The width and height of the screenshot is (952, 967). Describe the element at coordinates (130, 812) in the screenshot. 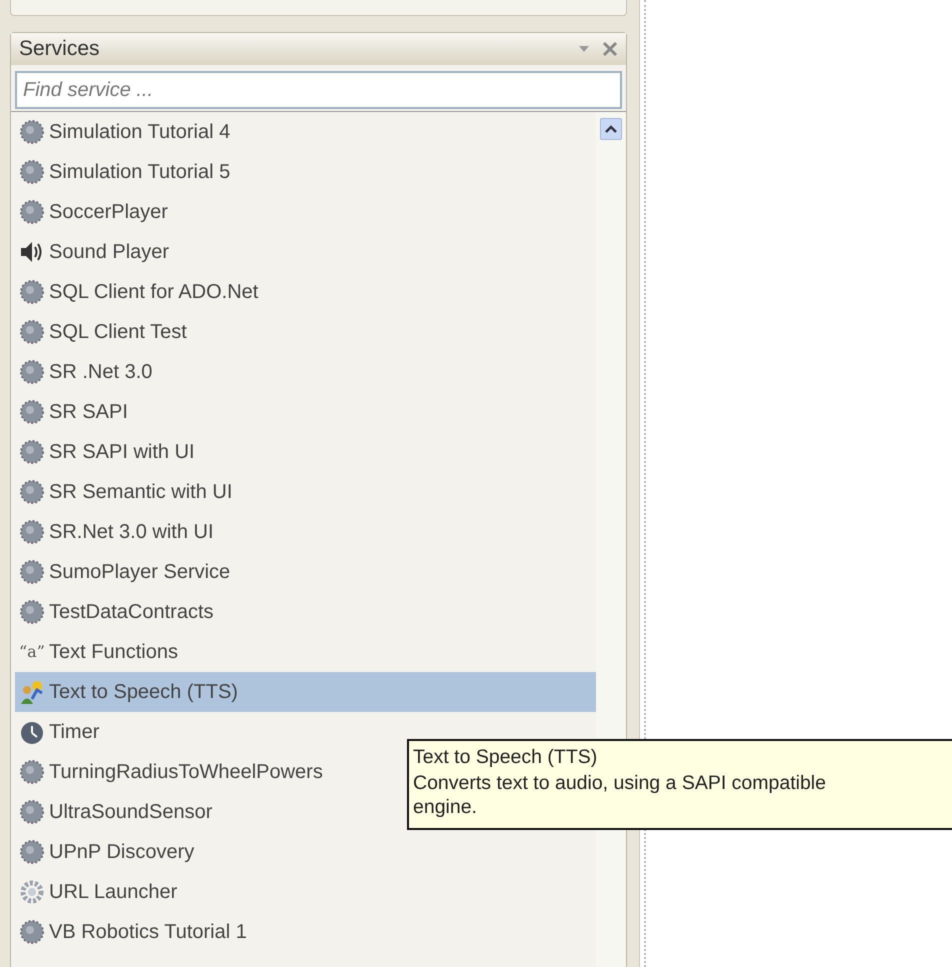

I see `service-label: UltraSoundSensor` at that location.